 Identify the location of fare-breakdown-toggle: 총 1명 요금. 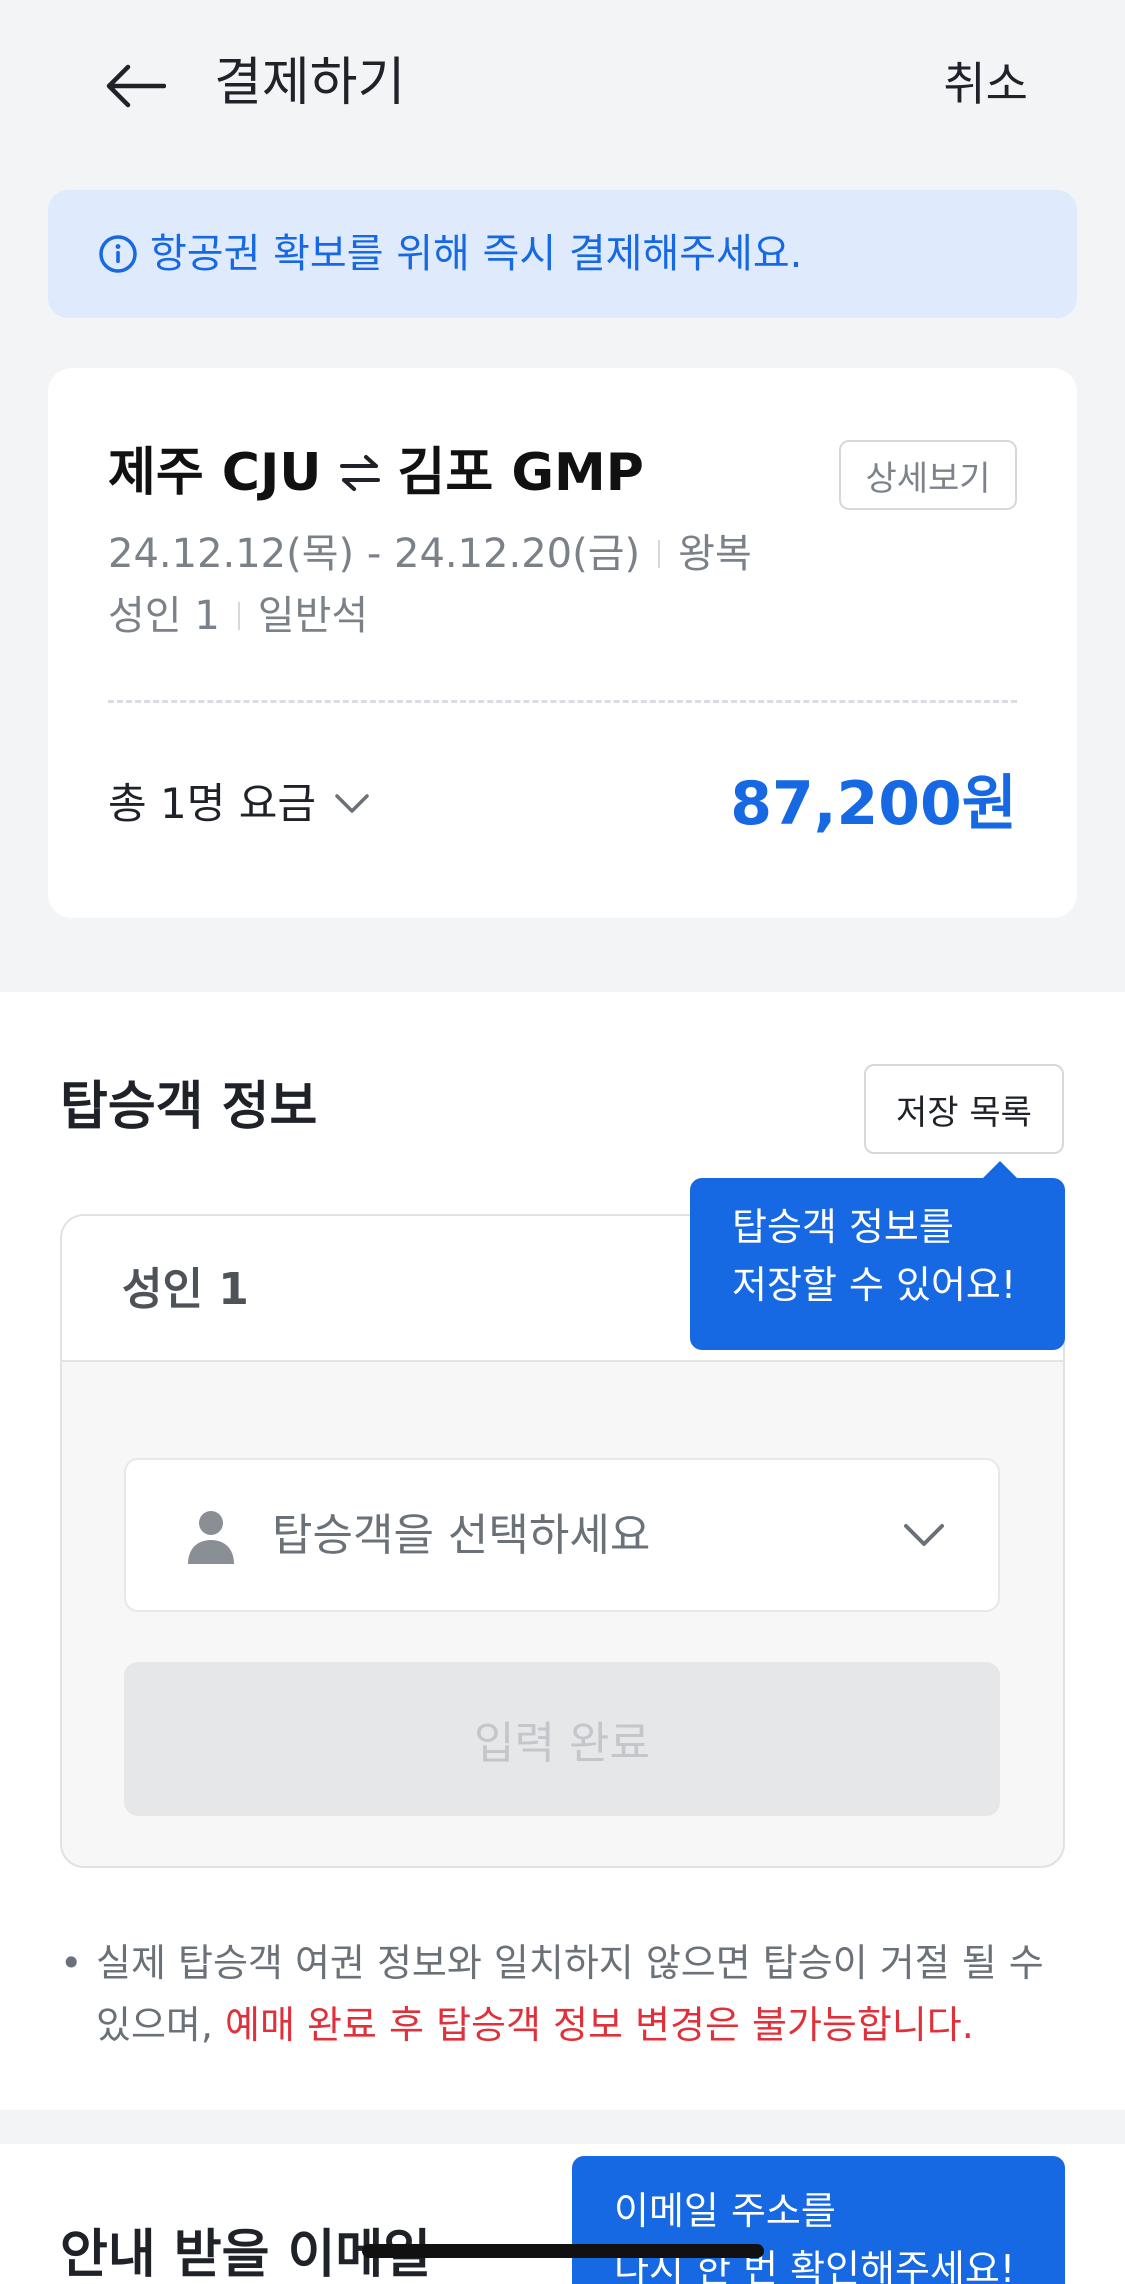
(239, 804).